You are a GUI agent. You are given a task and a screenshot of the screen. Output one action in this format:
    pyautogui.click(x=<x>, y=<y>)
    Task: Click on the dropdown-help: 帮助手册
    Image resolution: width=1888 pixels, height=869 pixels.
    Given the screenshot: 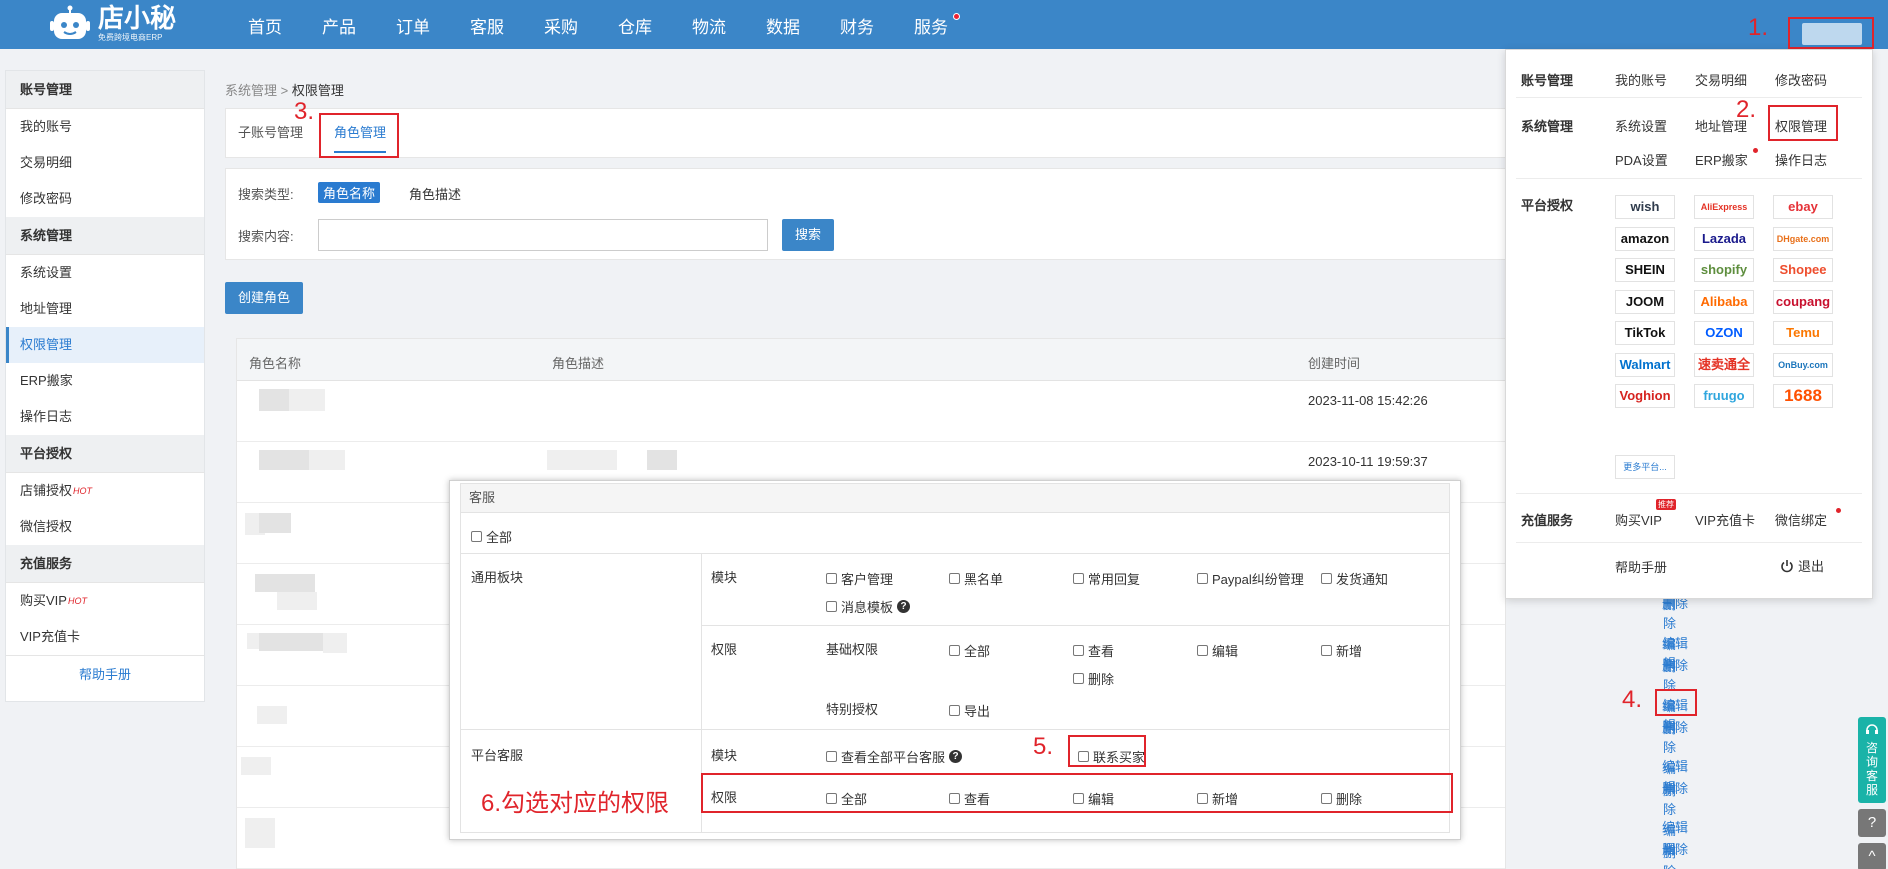 What is the action you would take?
    pyautogui.click(x=1641, y=566)
    